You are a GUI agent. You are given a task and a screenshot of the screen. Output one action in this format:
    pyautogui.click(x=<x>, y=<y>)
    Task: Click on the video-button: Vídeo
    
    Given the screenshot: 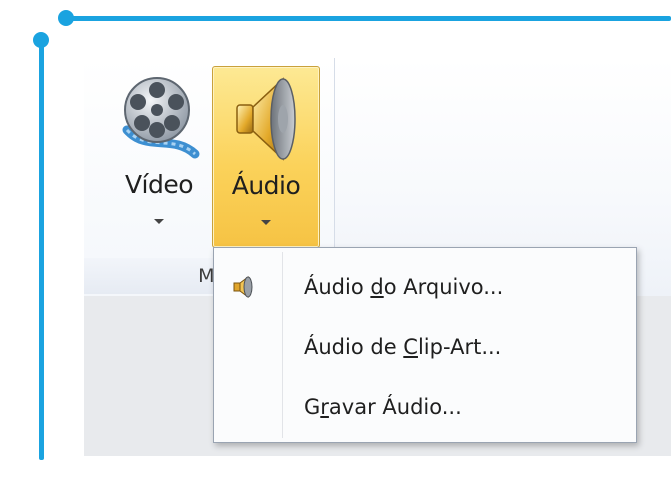 What is the action you would take?
    pyautogui.click(x=159, y=156)
    